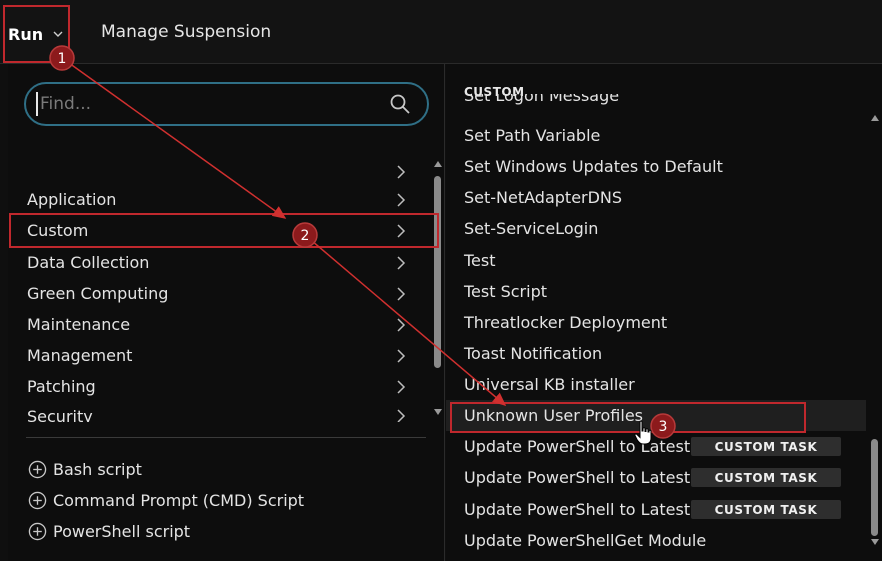 The width and height of the screenshot is (882, 561). Describe the element at coordinates (532, 135) in the screenshot. I see `script-label: Set Path Variable` at that location.